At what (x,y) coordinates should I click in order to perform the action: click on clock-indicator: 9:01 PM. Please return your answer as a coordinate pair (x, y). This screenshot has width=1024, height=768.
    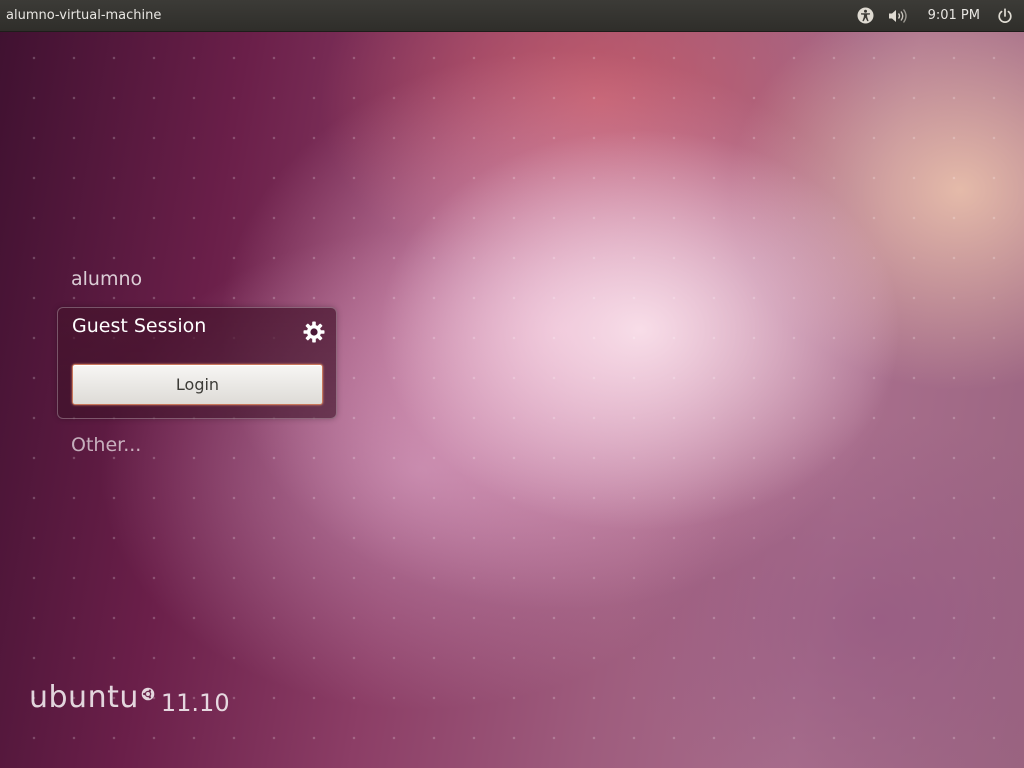
    Looking at the image, I should click on (954, 16).